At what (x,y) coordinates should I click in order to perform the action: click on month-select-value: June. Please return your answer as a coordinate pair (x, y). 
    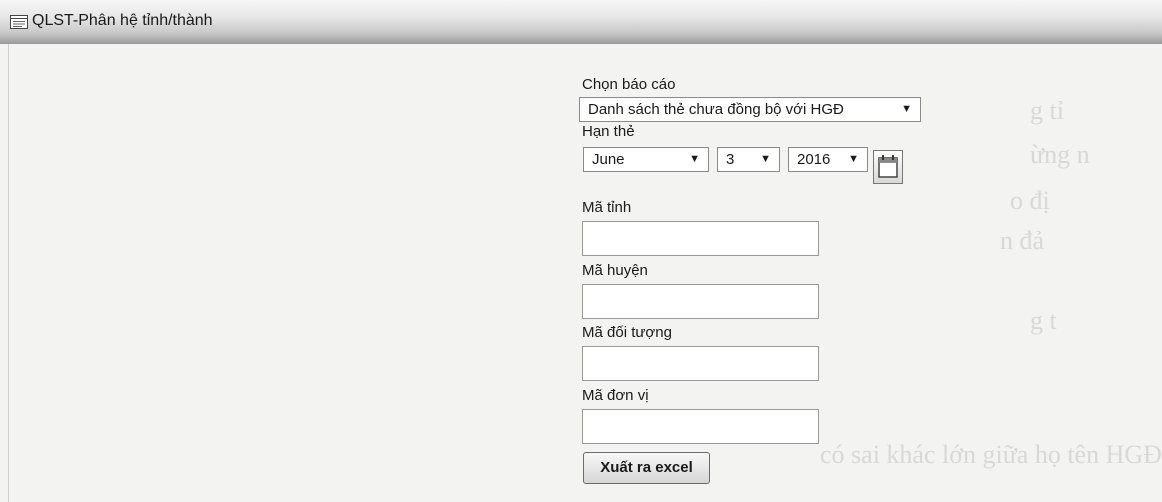
    Looking at the image, I should click on (608, 159).